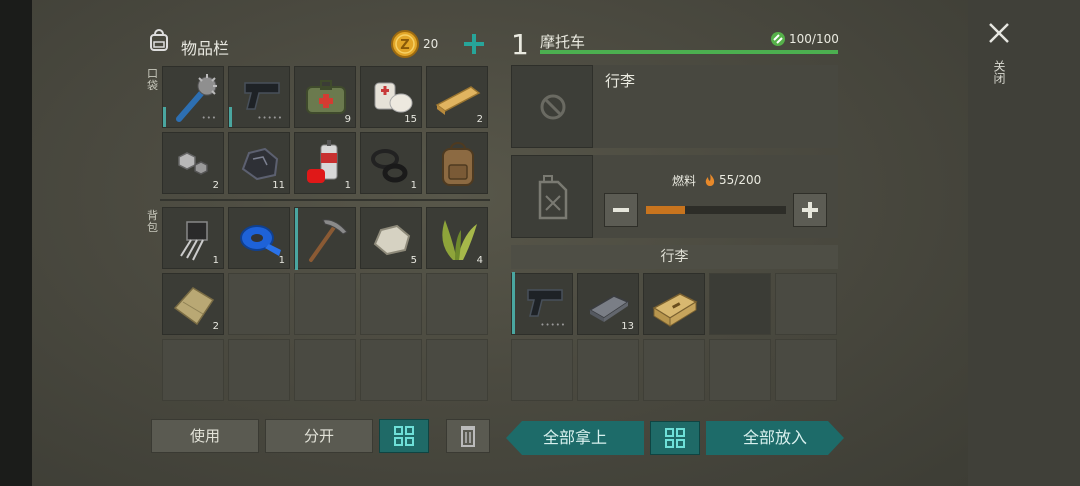 The width and height of the screenshot is (1080, 486). I want to click on coin-icon: Z, so click(405, 44).